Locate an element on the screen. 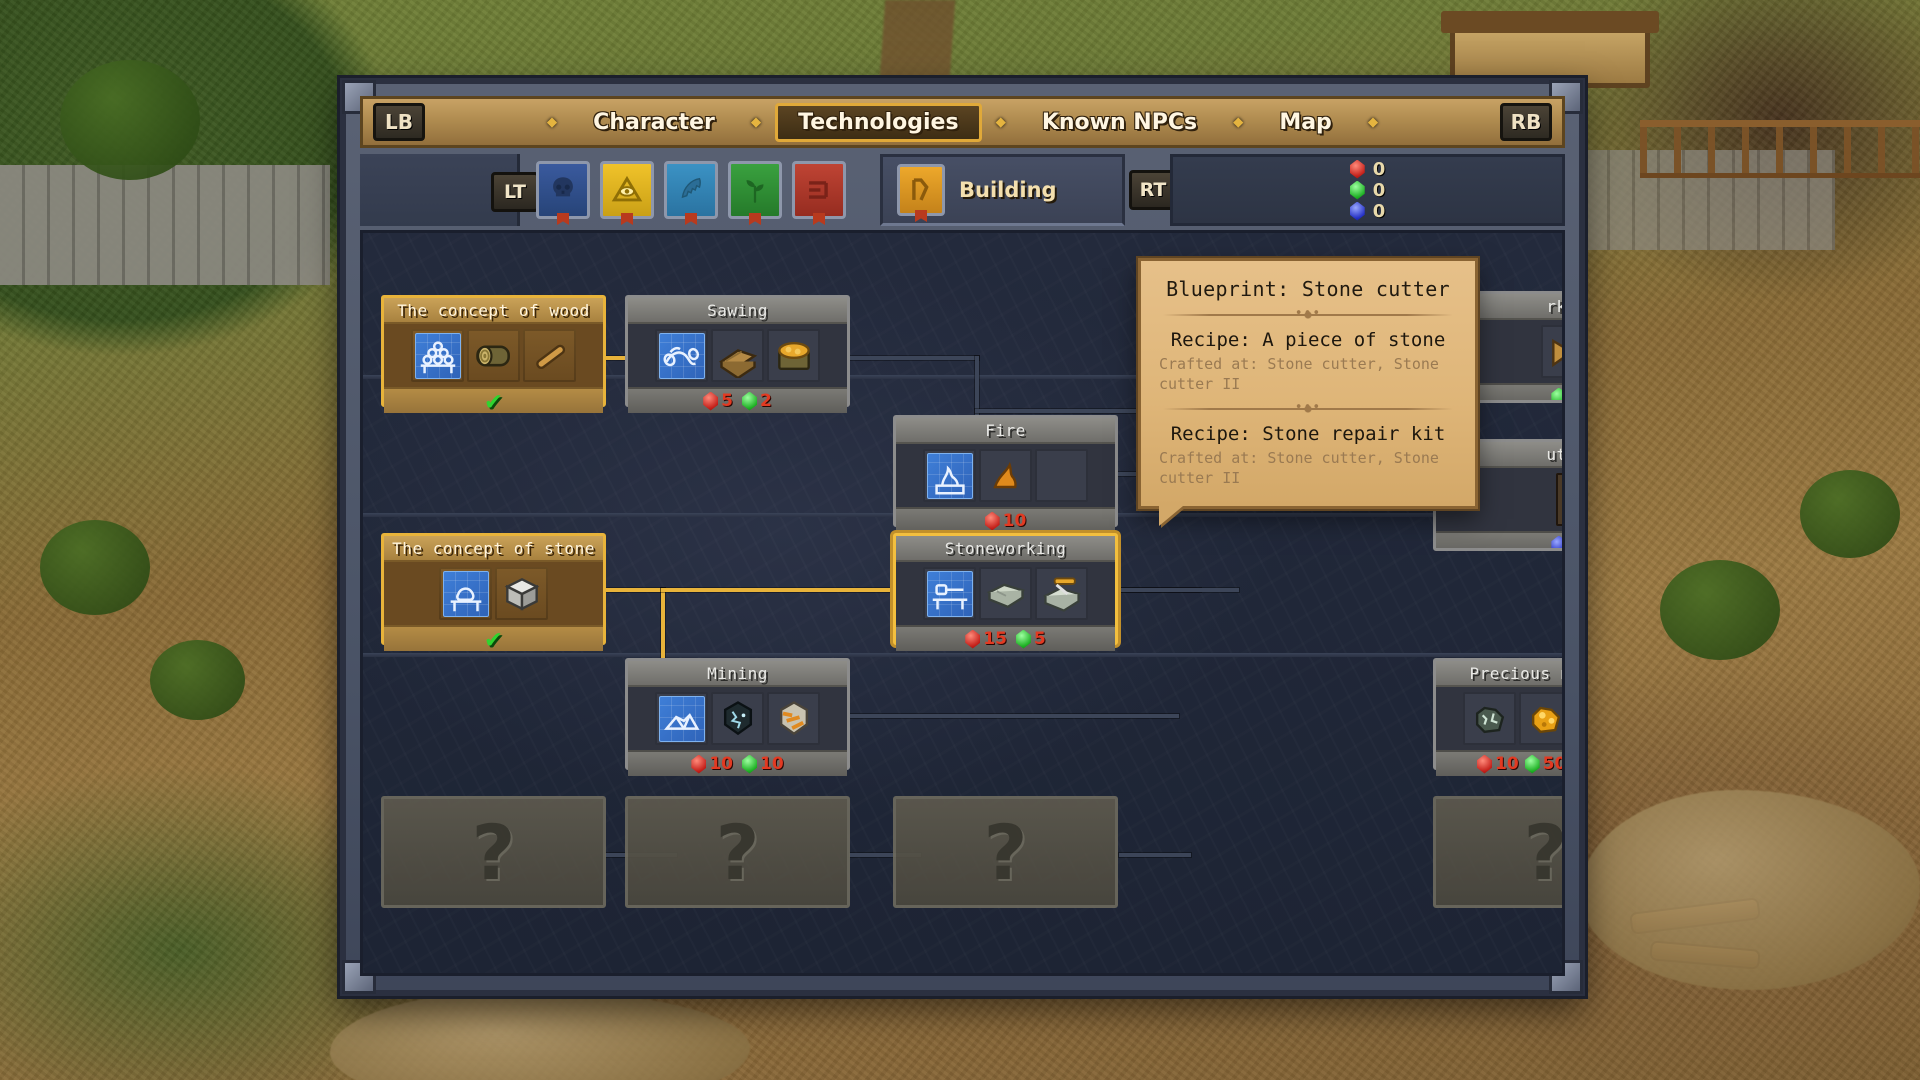 The width and height of the screenshot is (1920, 1080). cost-value: 15 is located at coordinates (995, 639).